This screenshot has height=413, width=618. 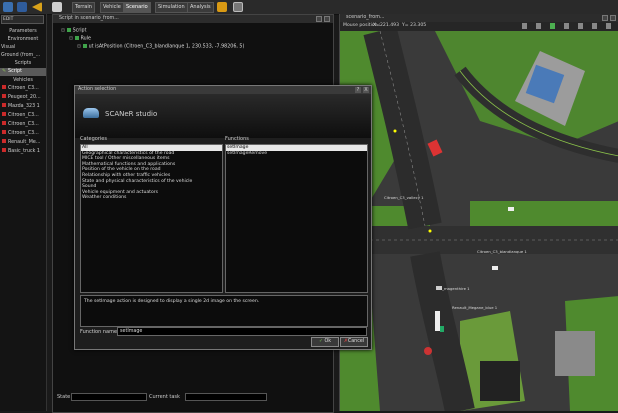 What do you see at coordinates (73, 31) in the screenshot?
I see `tree-node-script: ⊟ Script` at bounding box center [73, 31].